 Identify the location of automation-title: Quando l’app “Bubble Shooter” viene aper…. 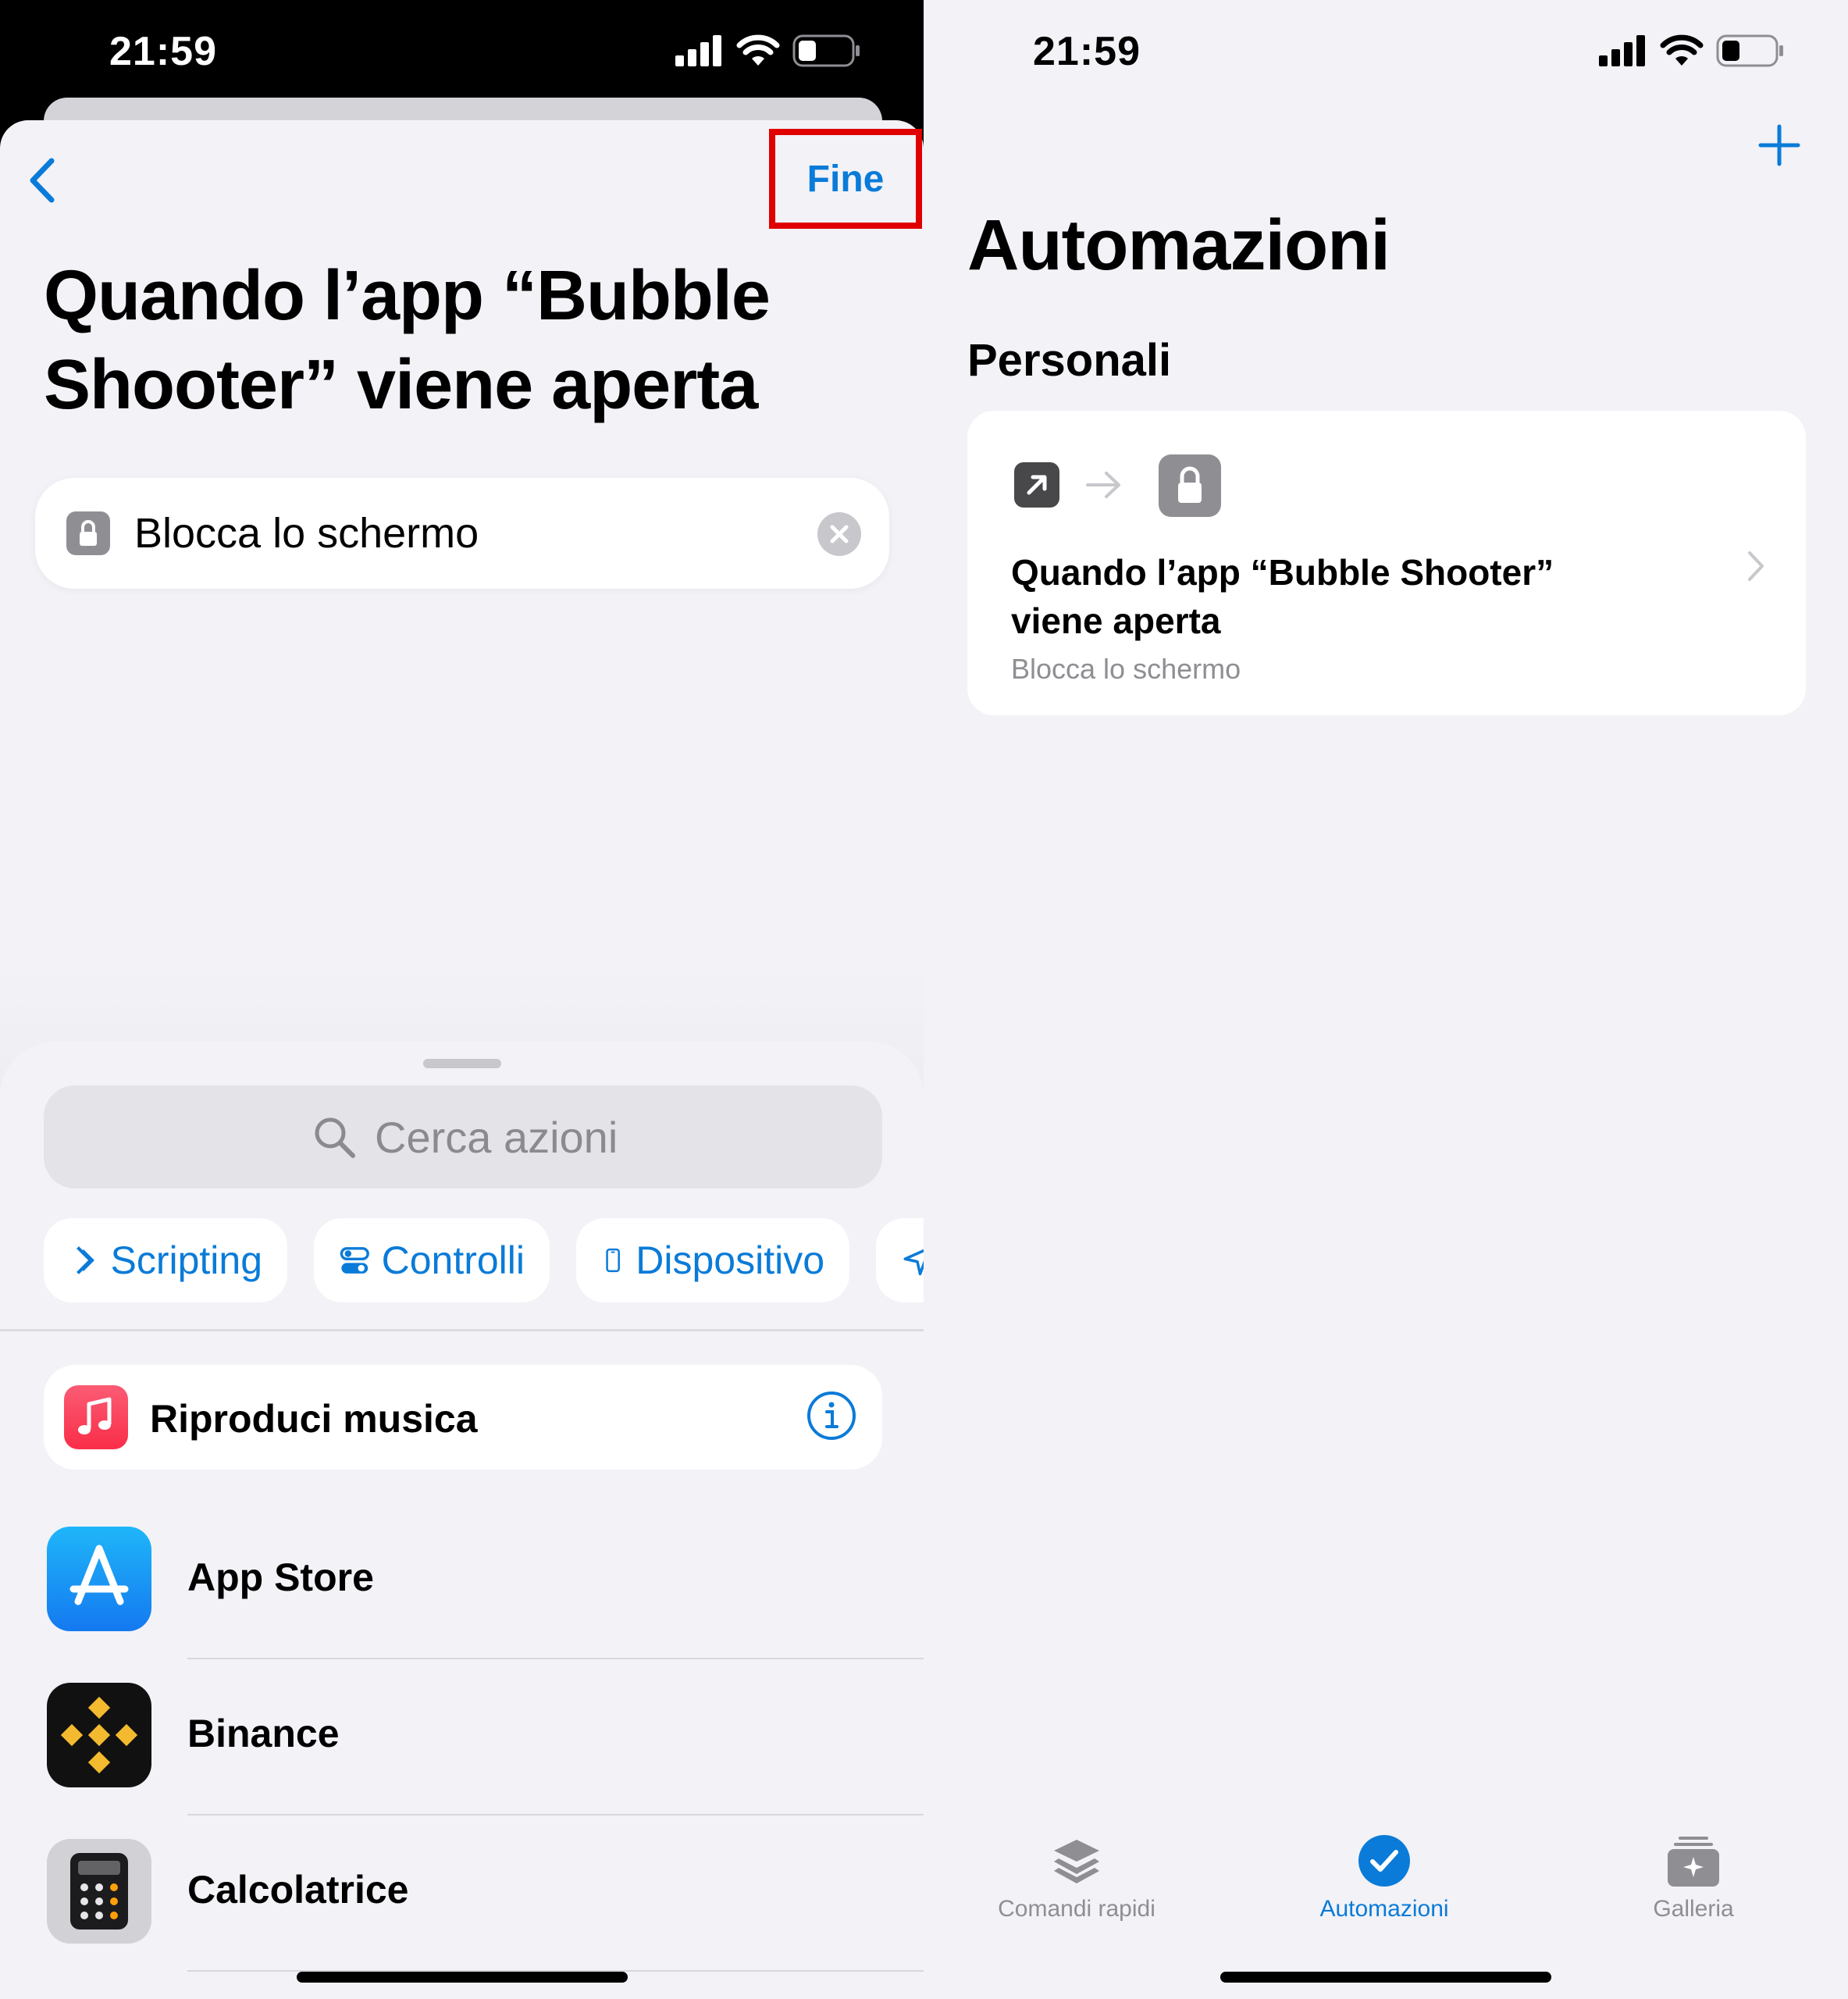
(407, 340).